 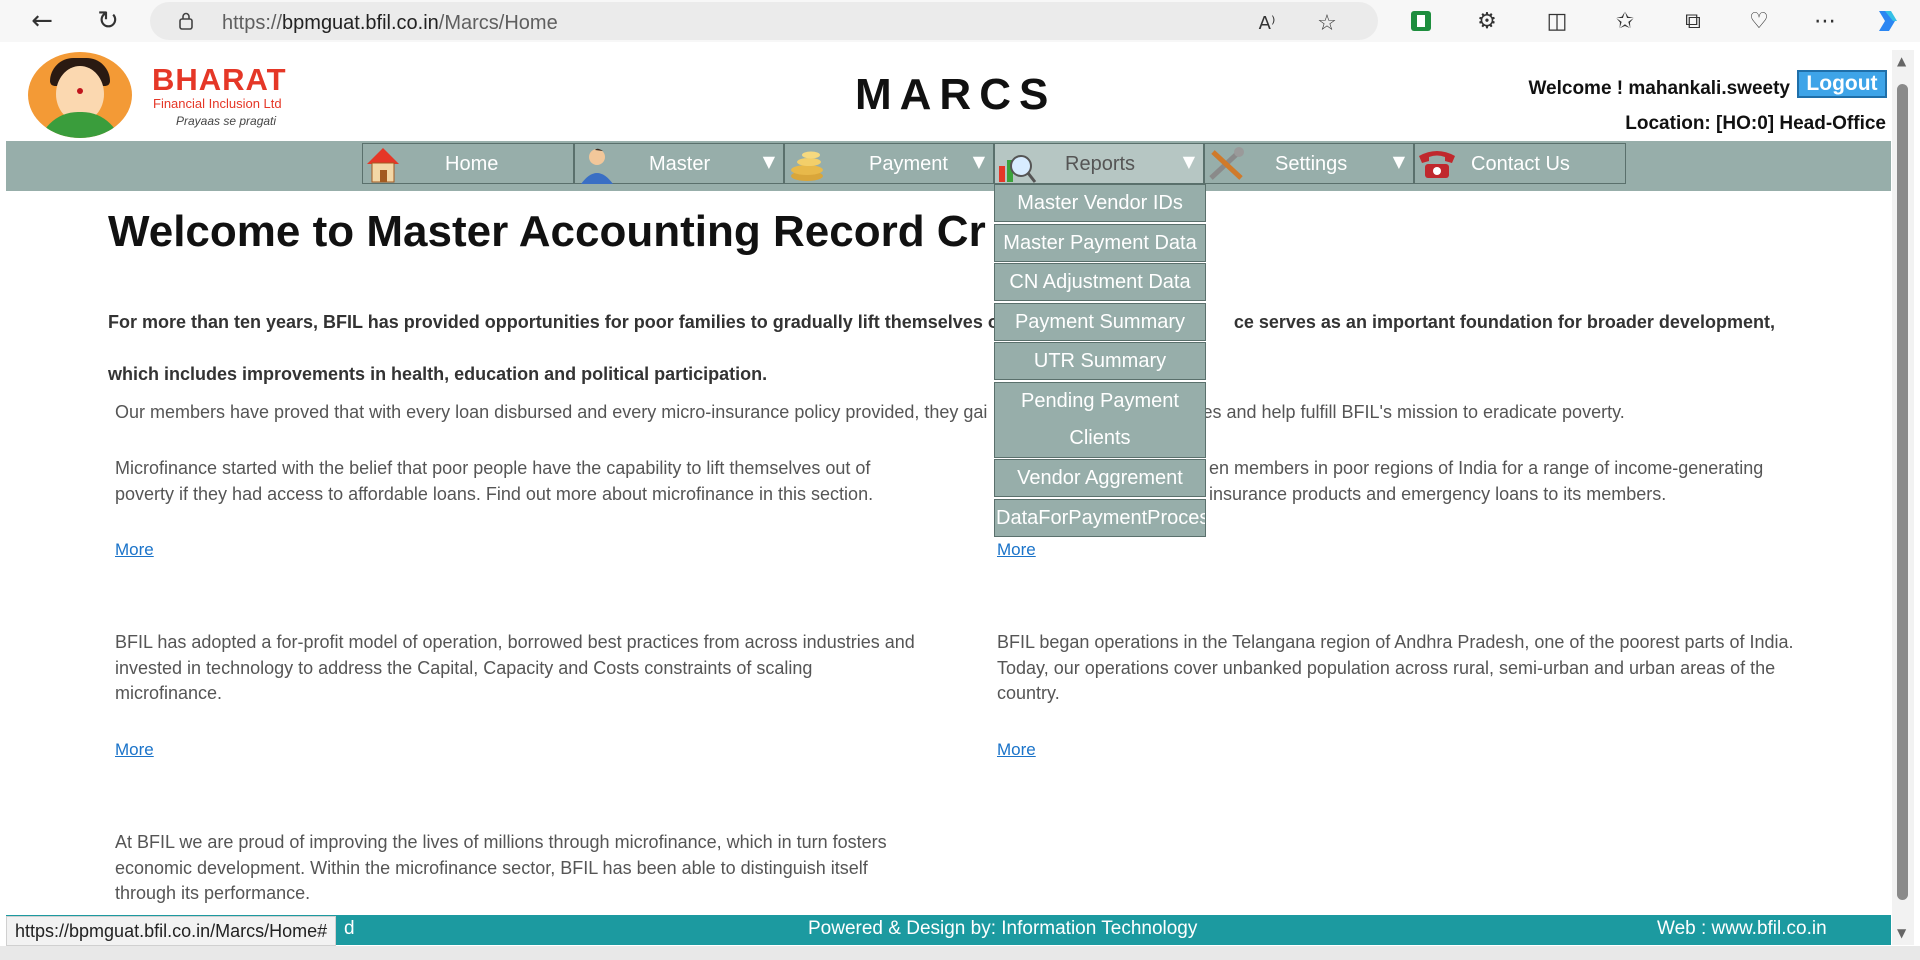 What do you see at coordinates (1100, 203) in the screenshot?
I see `dropdown-item-master-vendor-ids: Master Vendor IDs` at bounding box center [1100, 203].